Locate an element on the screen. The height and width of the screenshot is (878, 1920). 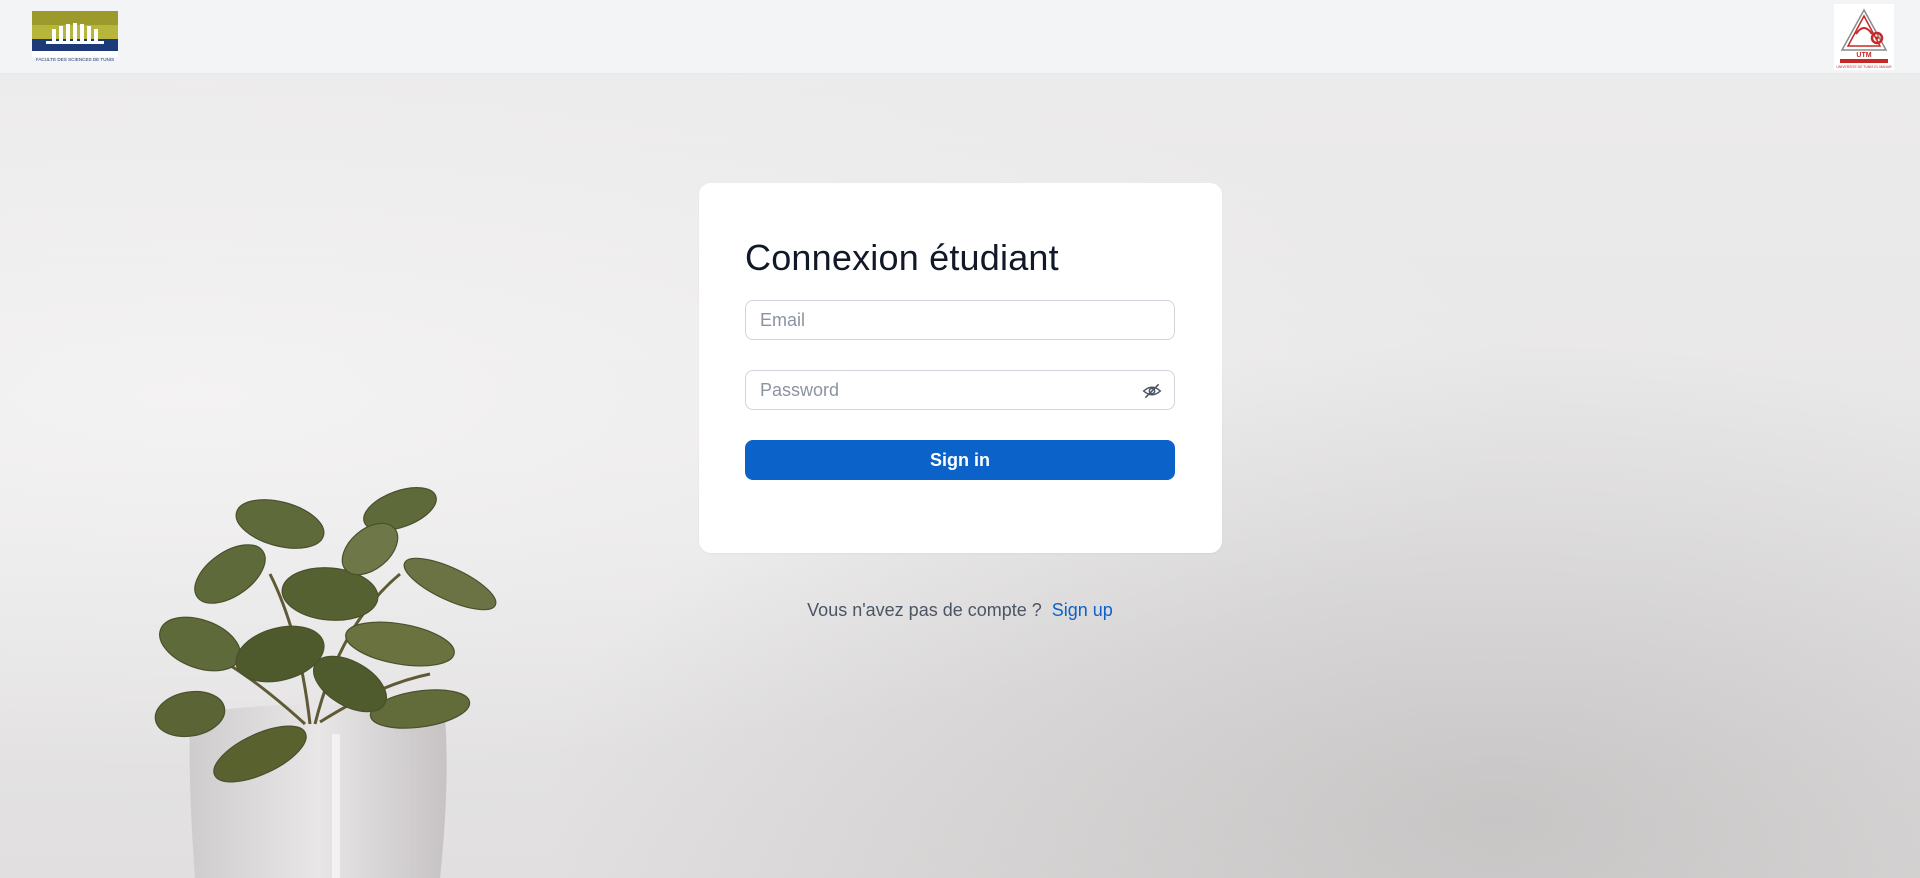
email-field is located at coordinates (960, 320).